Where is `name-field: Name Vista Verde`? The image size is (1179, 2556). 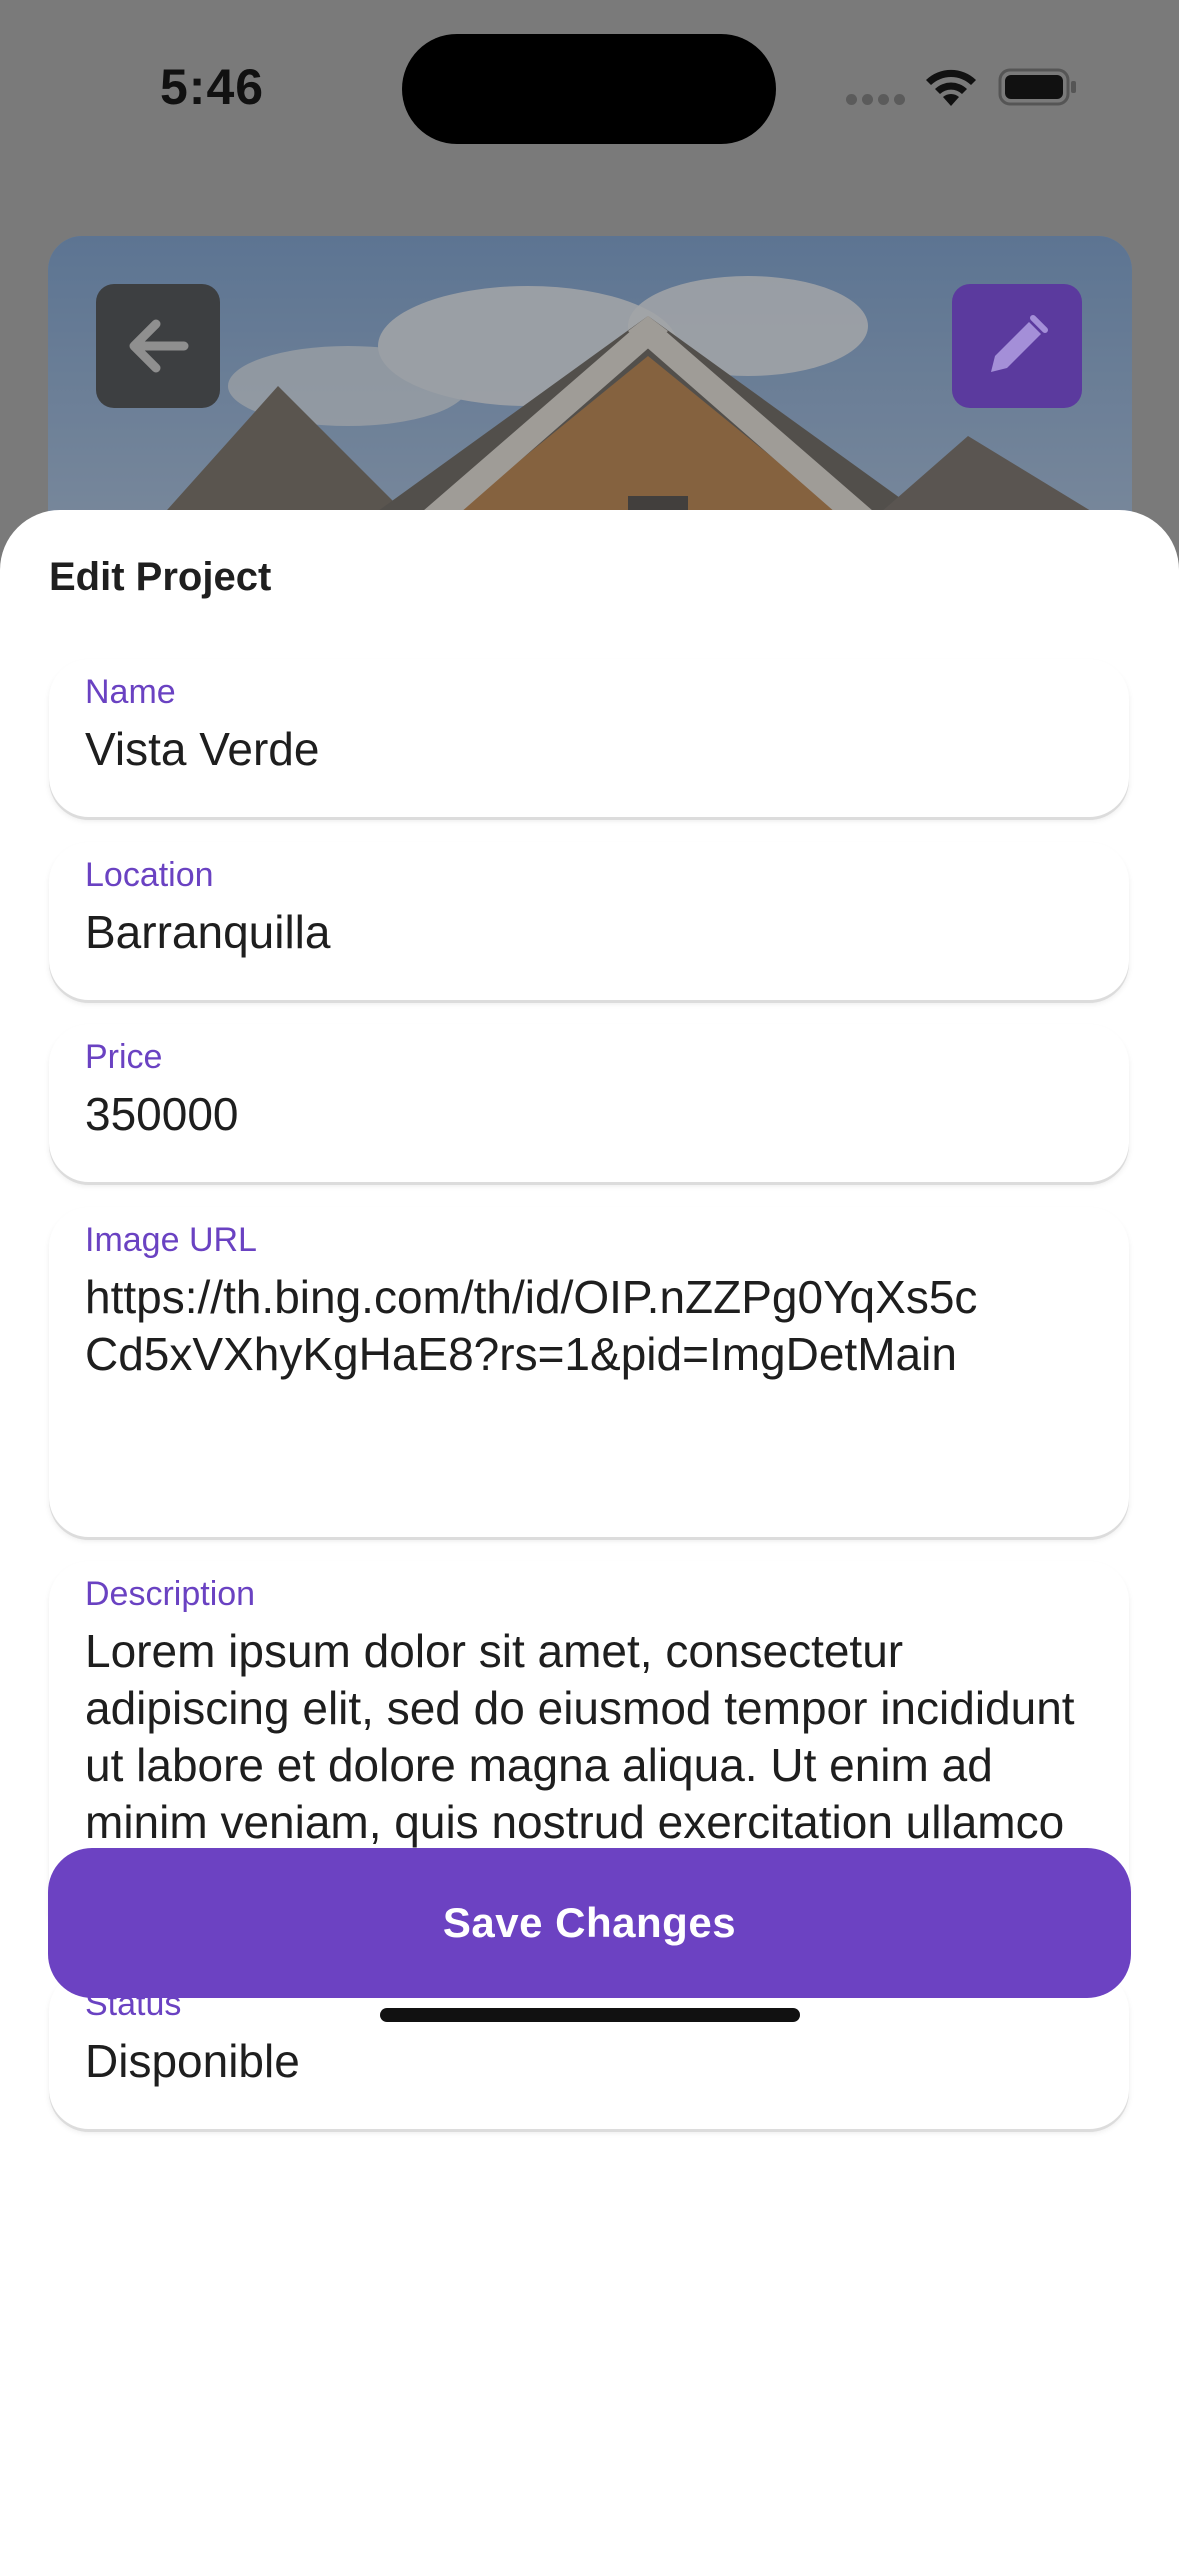
name-field: Name Vista Verde is located at coordinates (589, 738).